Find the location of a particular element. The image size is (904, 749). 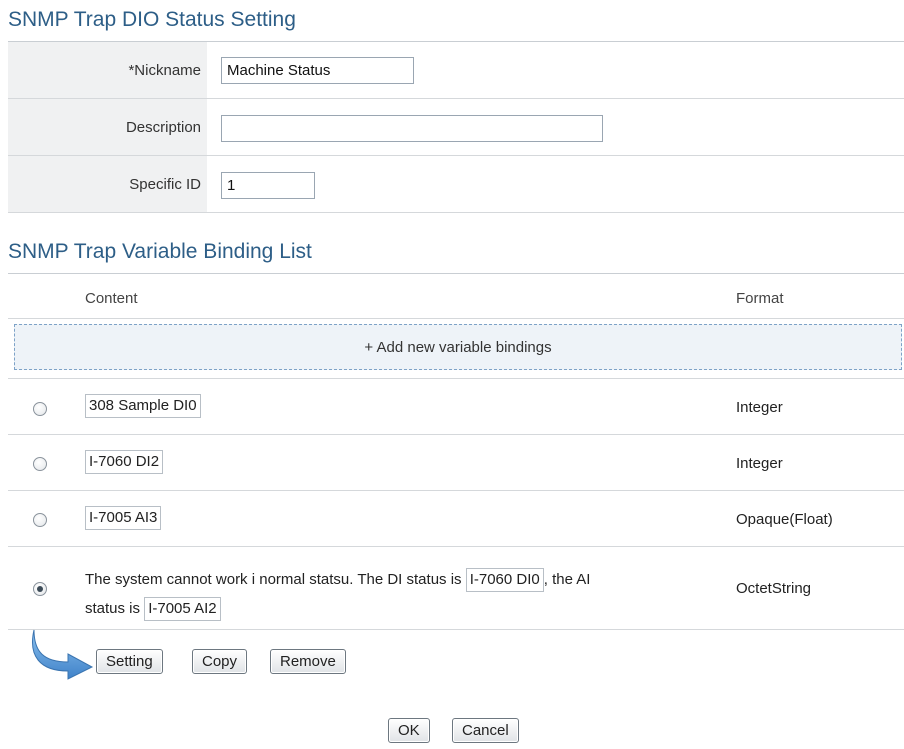

section-title-binding-list: SNMP Trap Variable Binding List is located at coordinates (160, 251).